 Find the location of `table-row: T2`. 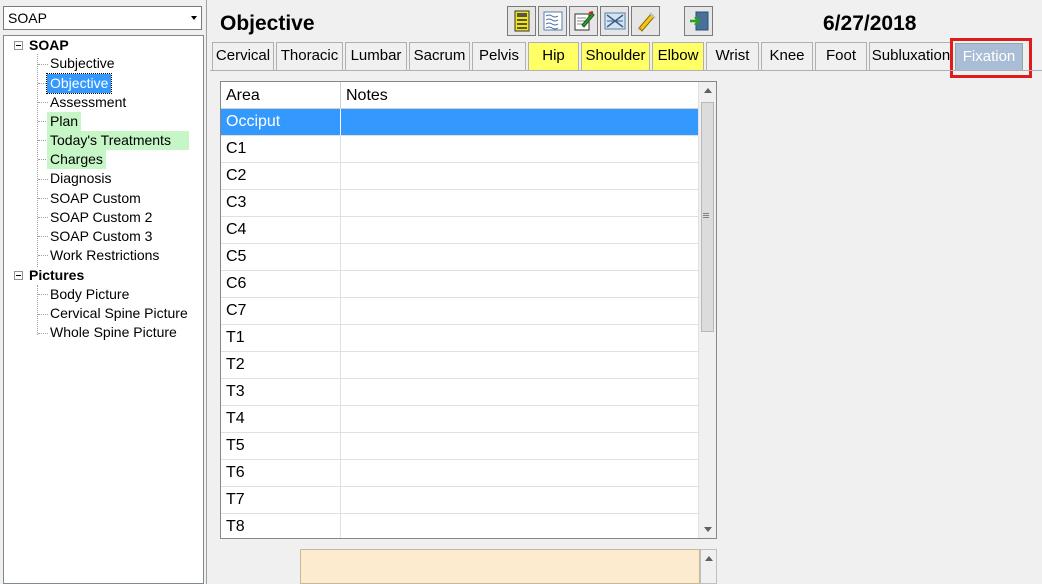

table-row: T2 is located at coordinates (459, 365).